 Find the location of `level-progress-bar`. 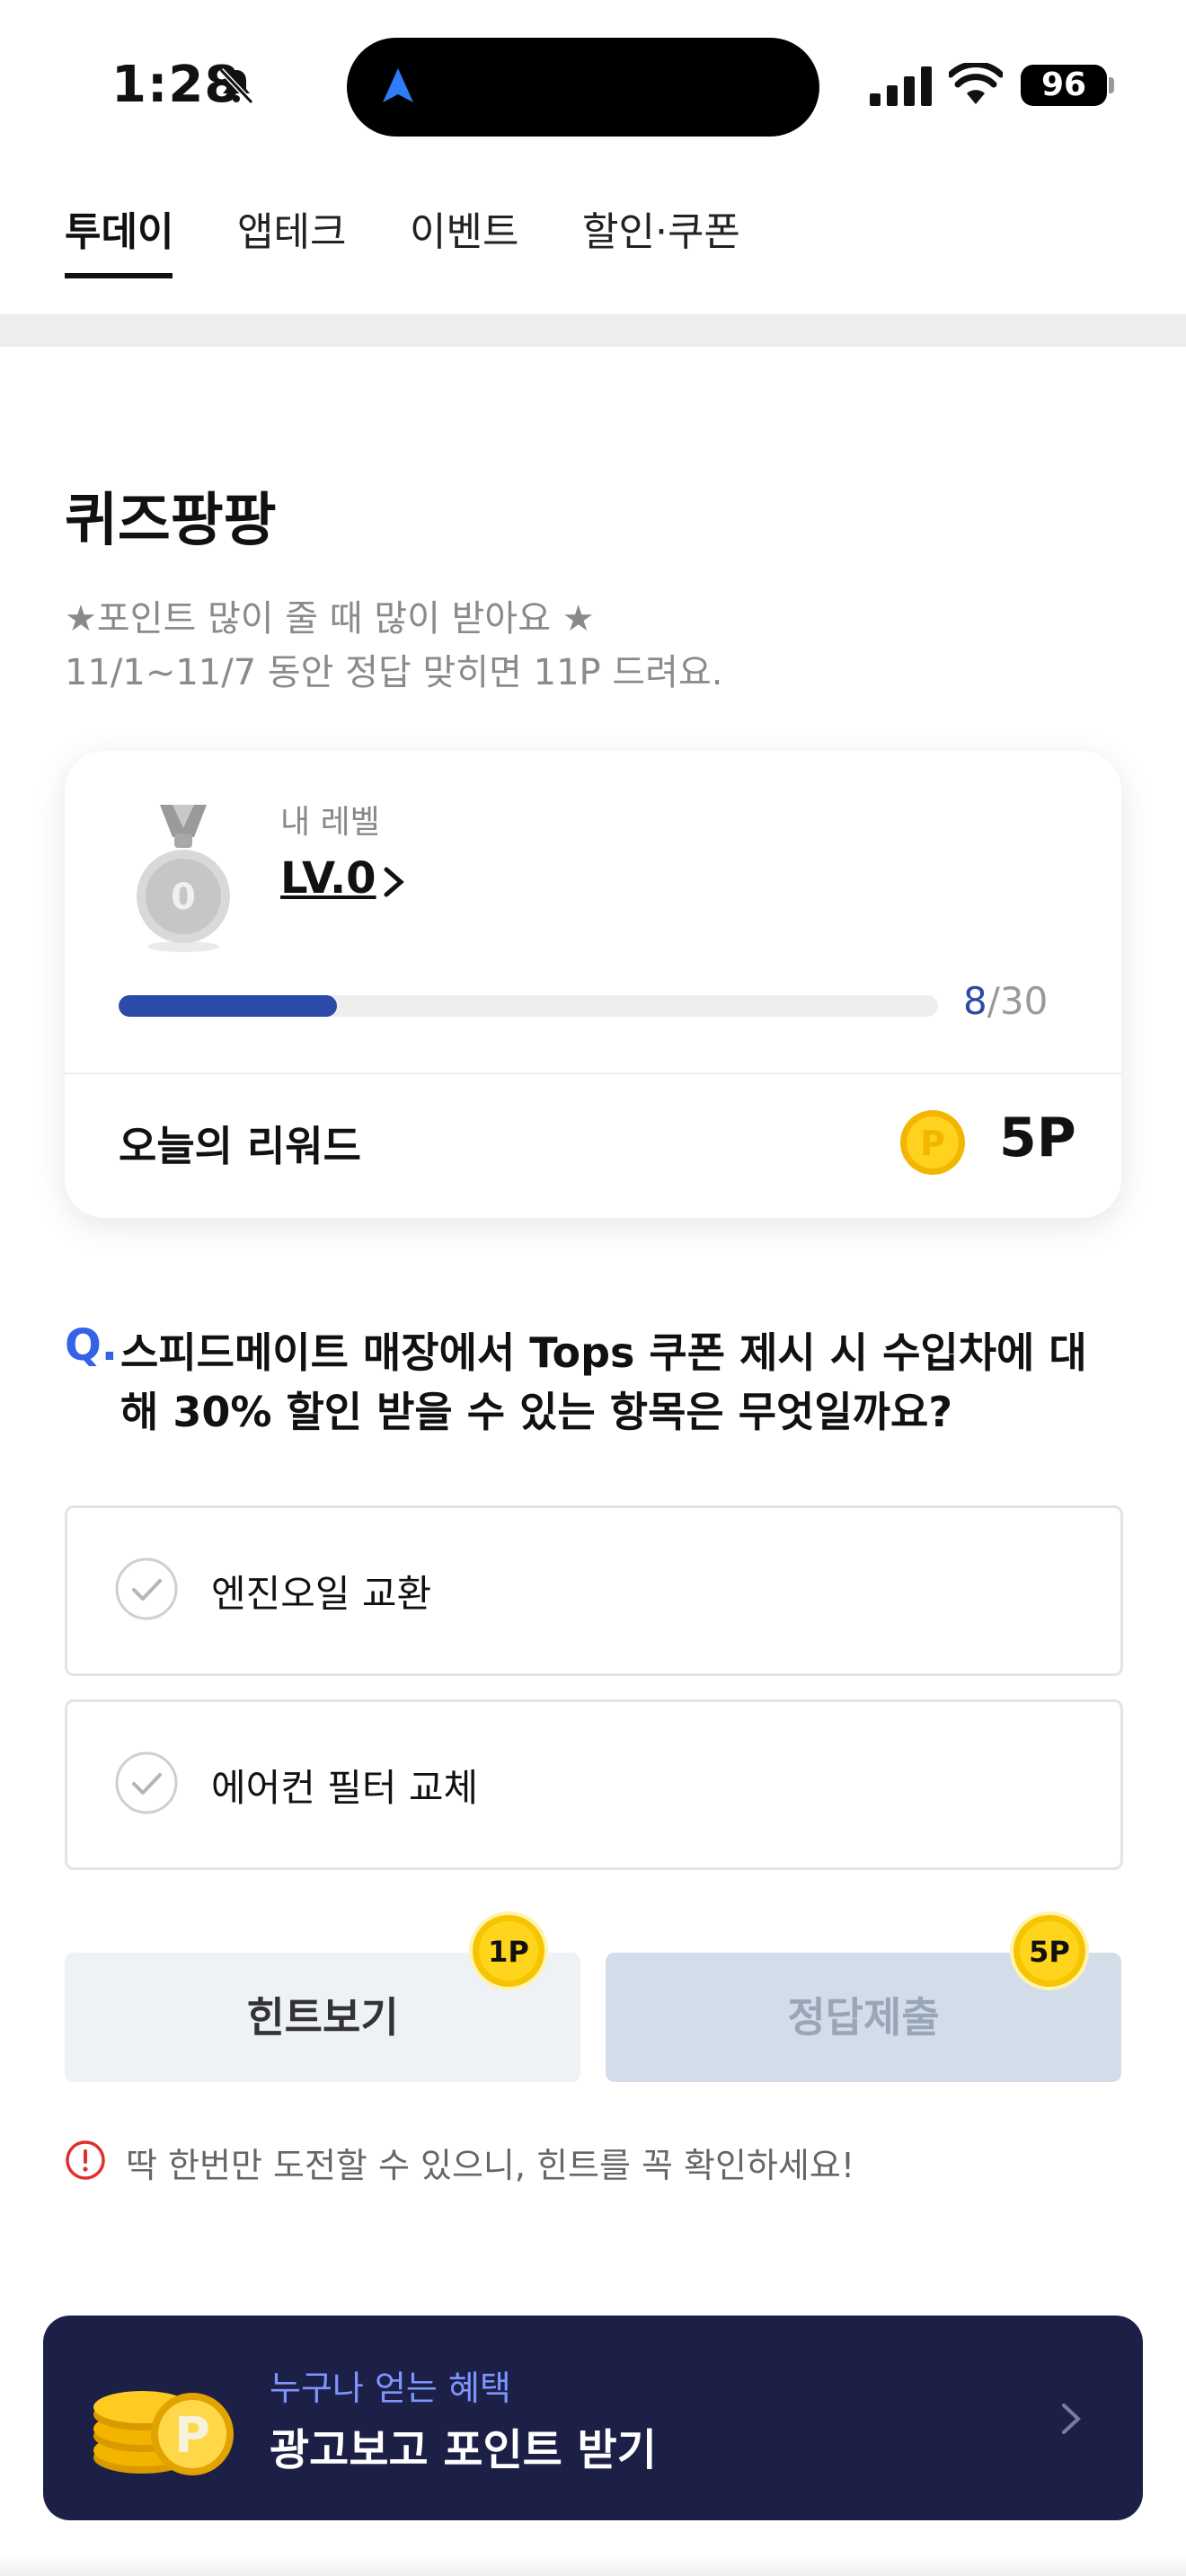

level-progress-bar is located at coordinates (528, 1006).